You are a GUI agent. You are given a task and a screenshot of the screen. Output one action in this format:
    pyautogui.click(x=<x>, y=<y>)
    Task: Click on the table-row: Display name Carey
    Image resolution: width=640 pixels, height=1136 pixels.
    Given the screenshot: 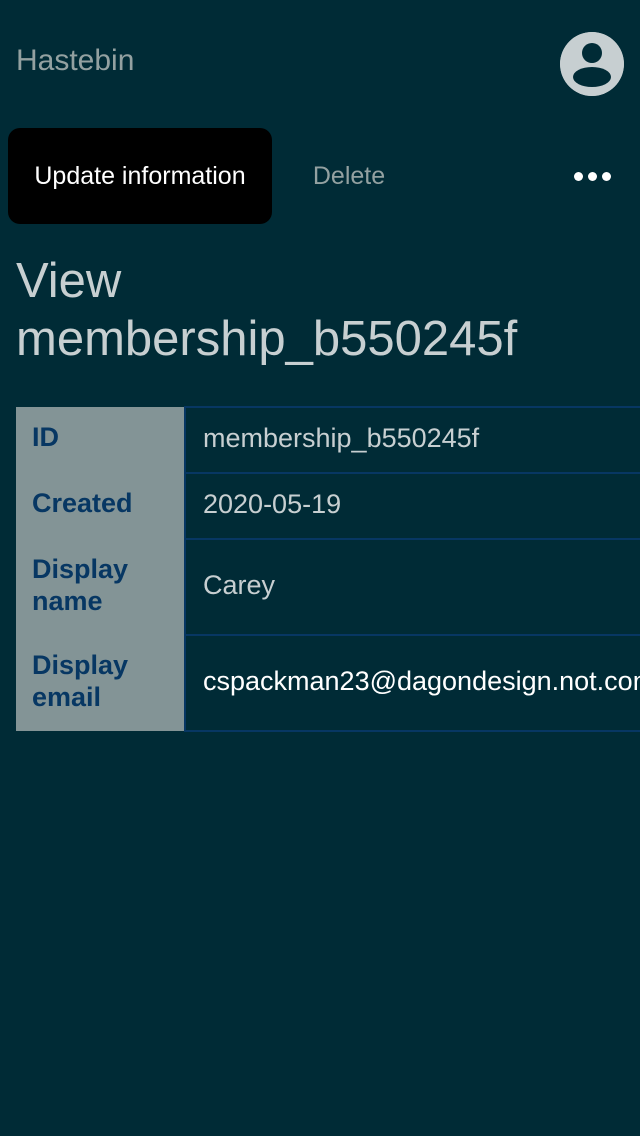 What is the action you would take?
    pyautogui.click(x=328, y=587)
    